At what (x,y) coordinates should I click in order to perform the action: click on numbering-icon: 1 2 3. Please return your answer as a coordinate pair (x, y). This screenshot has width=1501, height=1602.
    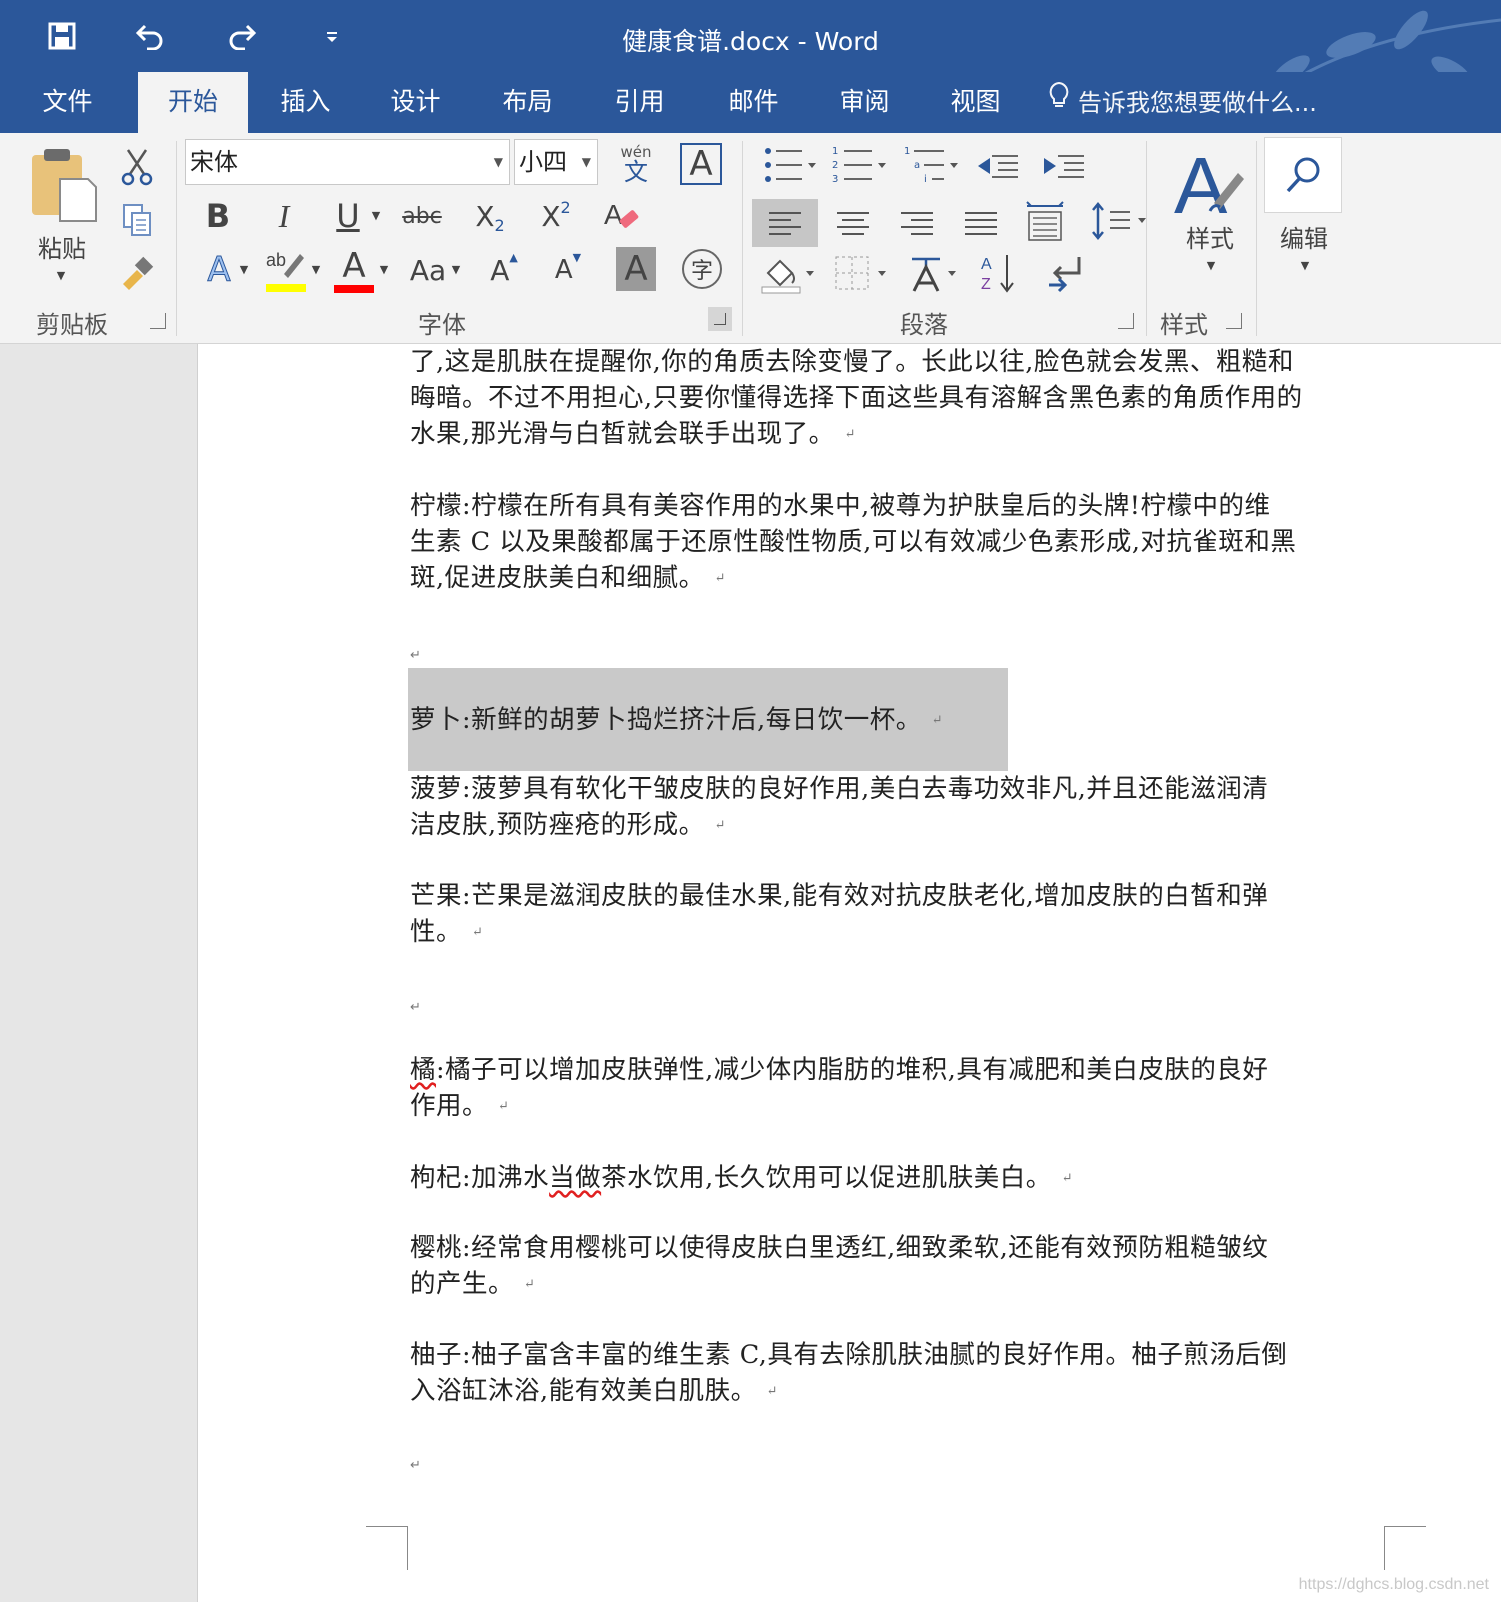
    Looking at the image, I should click on (860, 165).